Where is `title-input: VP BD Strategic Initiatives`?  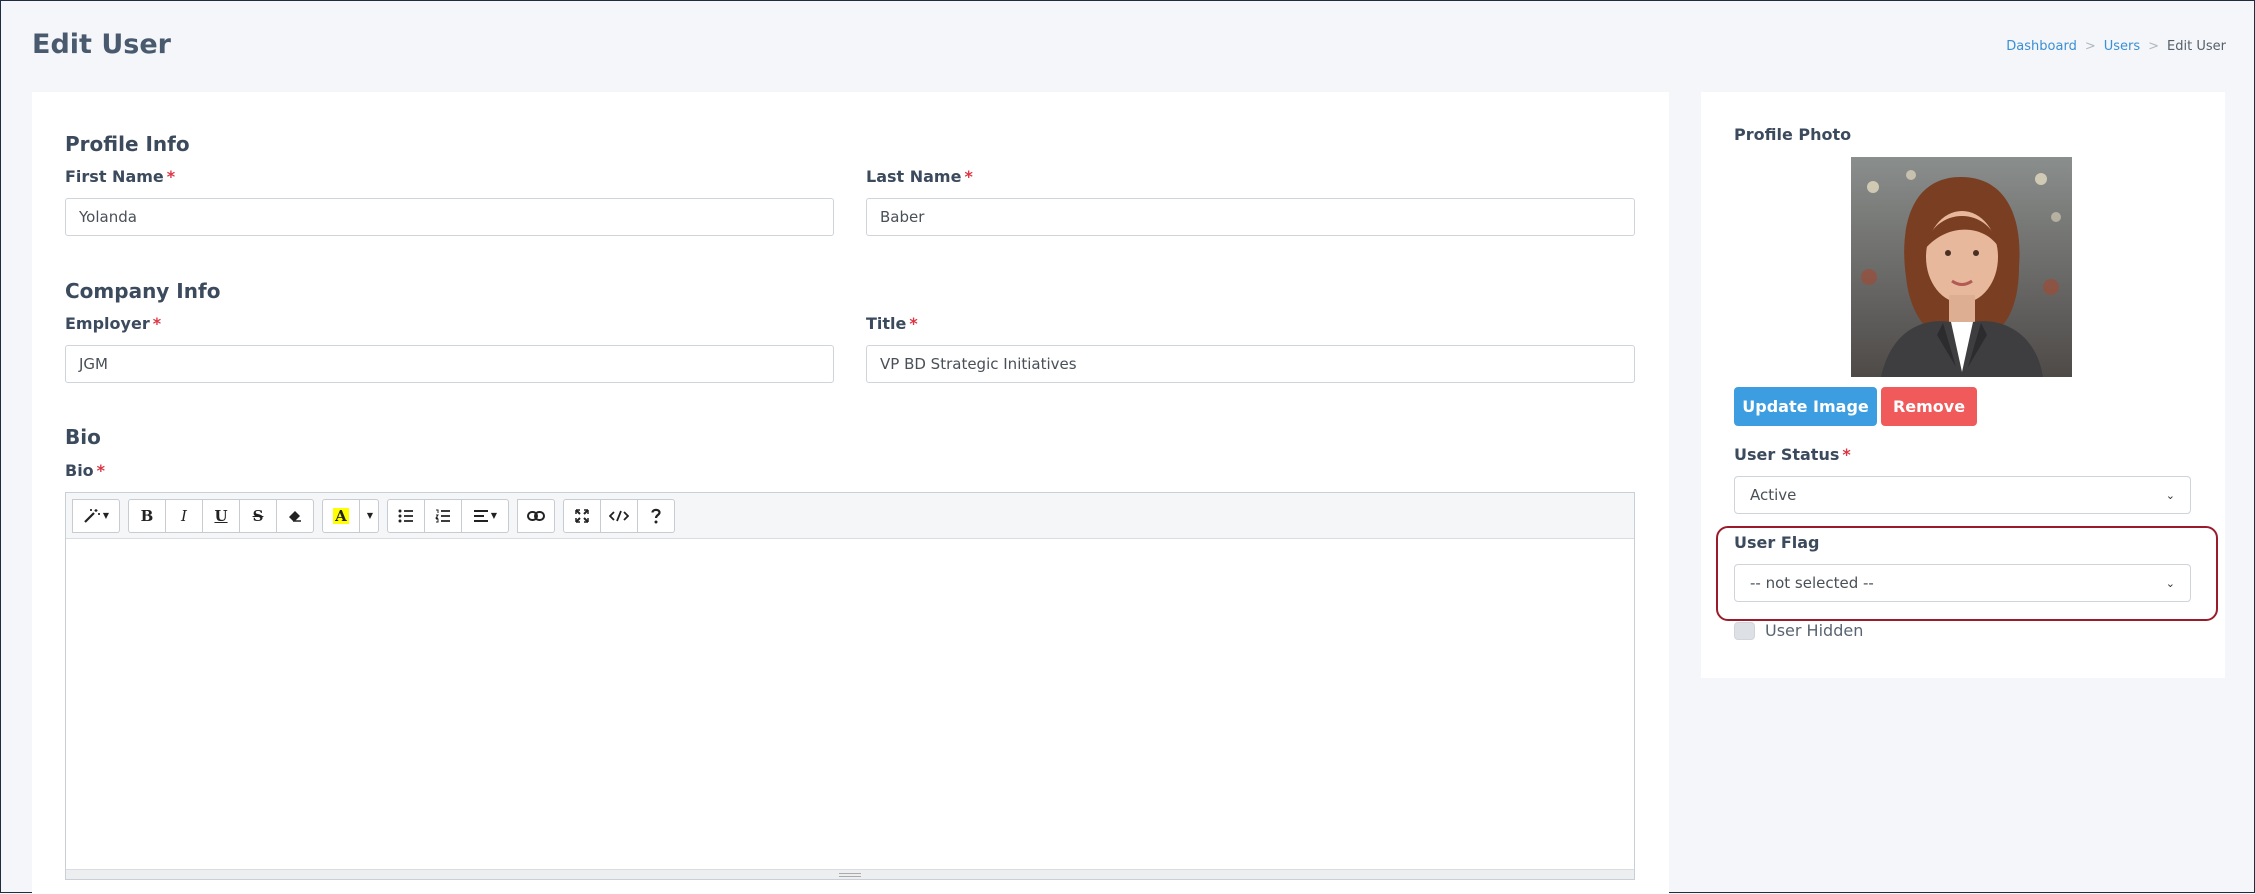 title-input: VP BD Strategic Initiatives is located at coordinates (1250, 364).